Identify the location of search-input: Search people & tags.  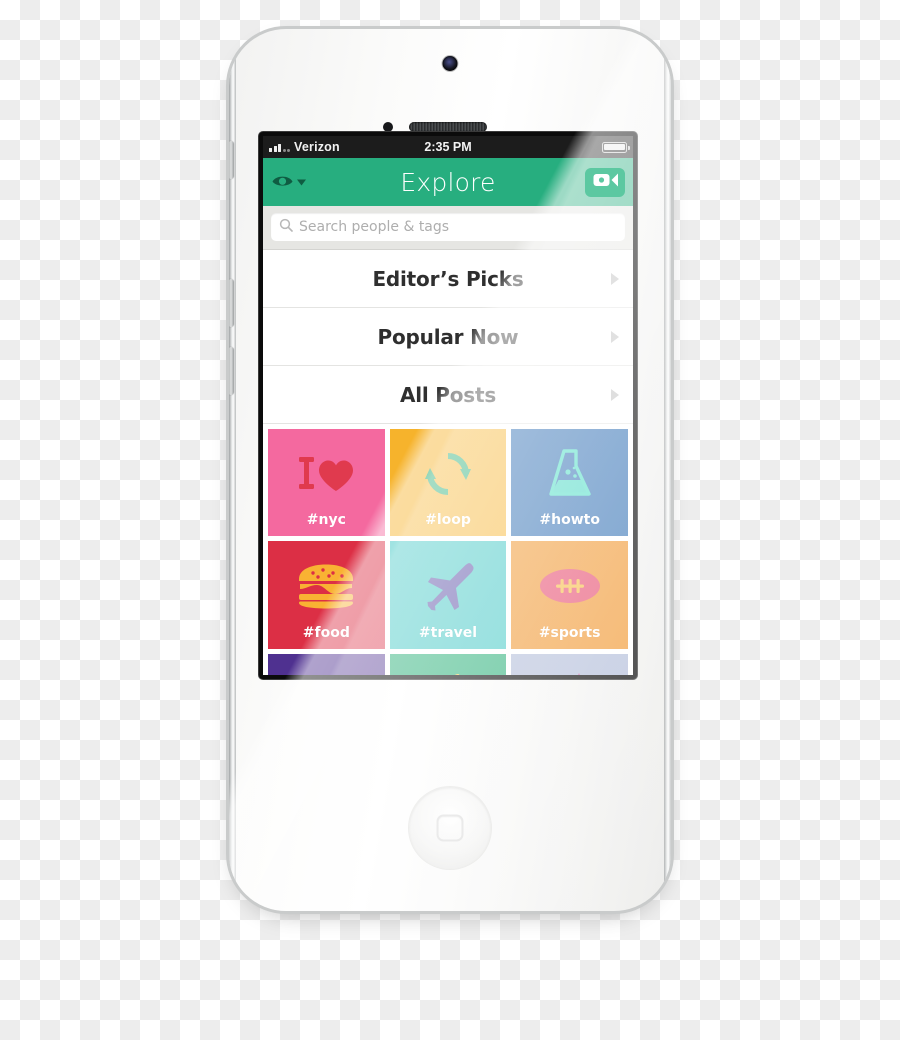
(448, 227).